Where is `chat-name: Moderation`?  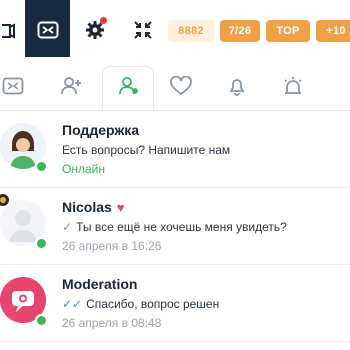
chat-name: Moderation is located at coordinates (100, 284).